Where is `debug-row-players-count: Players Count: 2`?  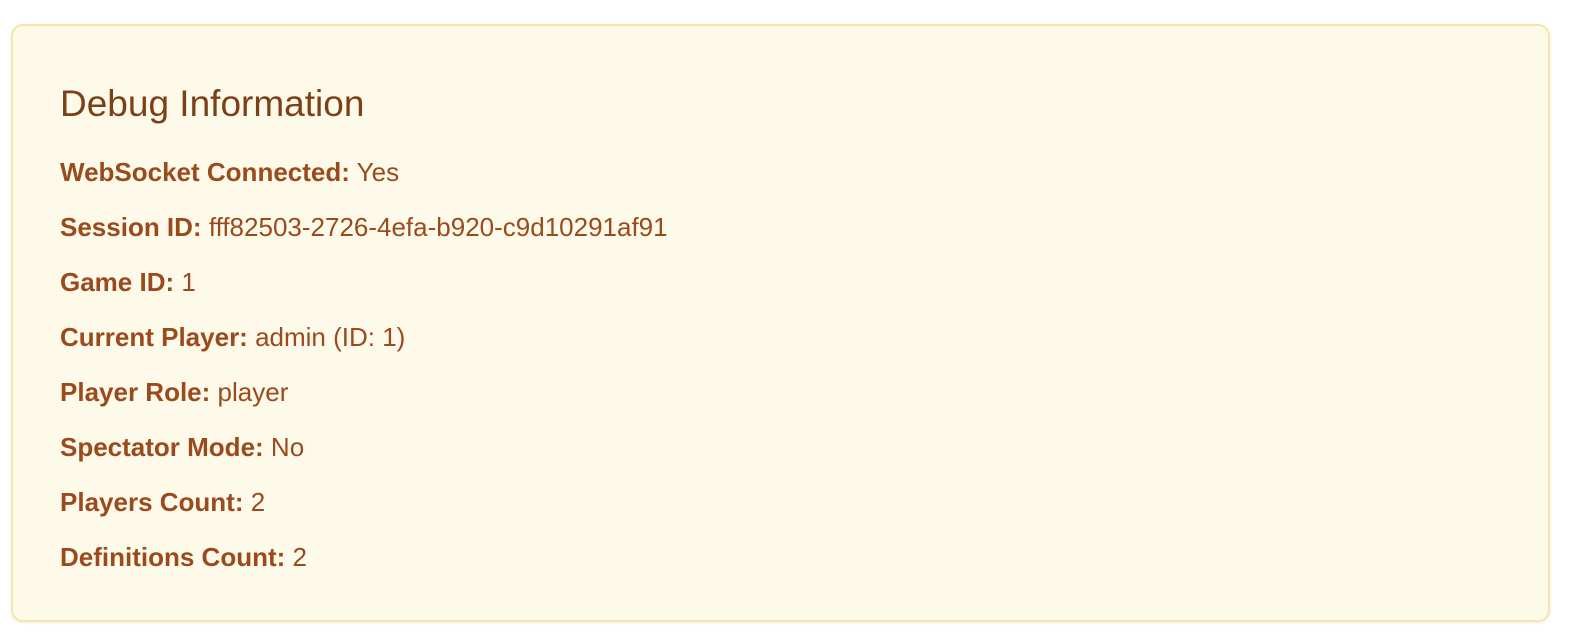 debug-row-players-count: Players Count: 2 is located at coordinates (364, 511).